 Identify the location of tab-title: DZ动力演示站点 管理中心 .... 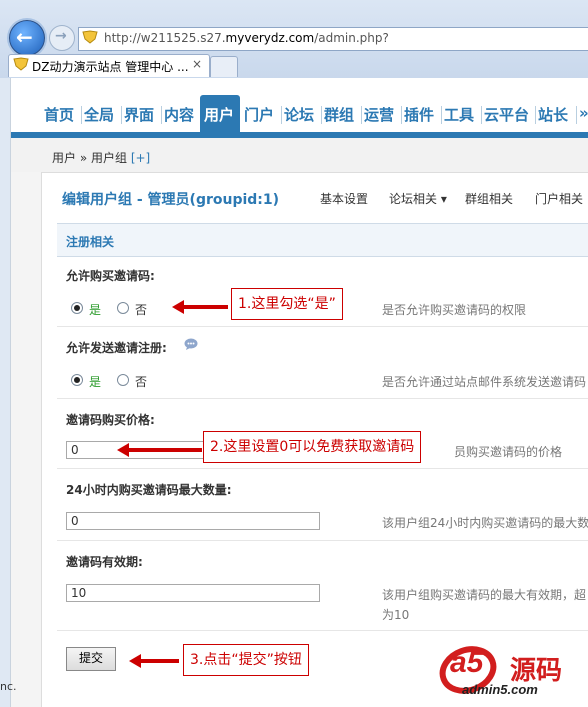
(110, 67).